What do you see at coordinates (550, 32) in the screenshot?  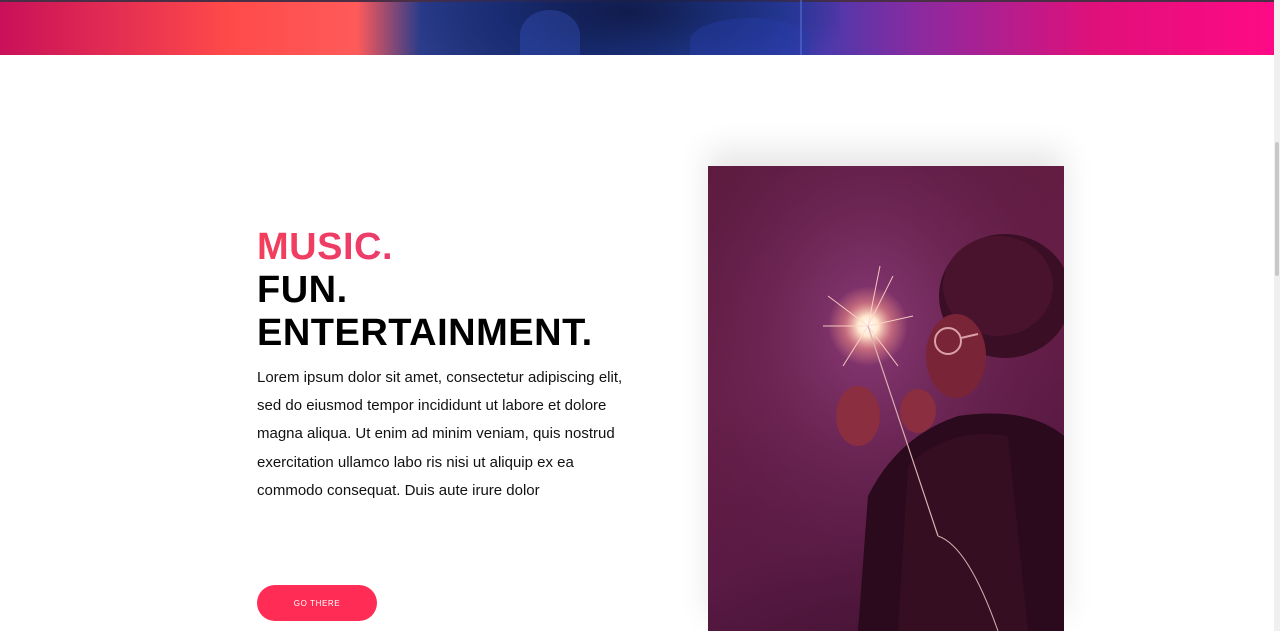 I see `hero-fold-shape` at bounding box center [550, 32].